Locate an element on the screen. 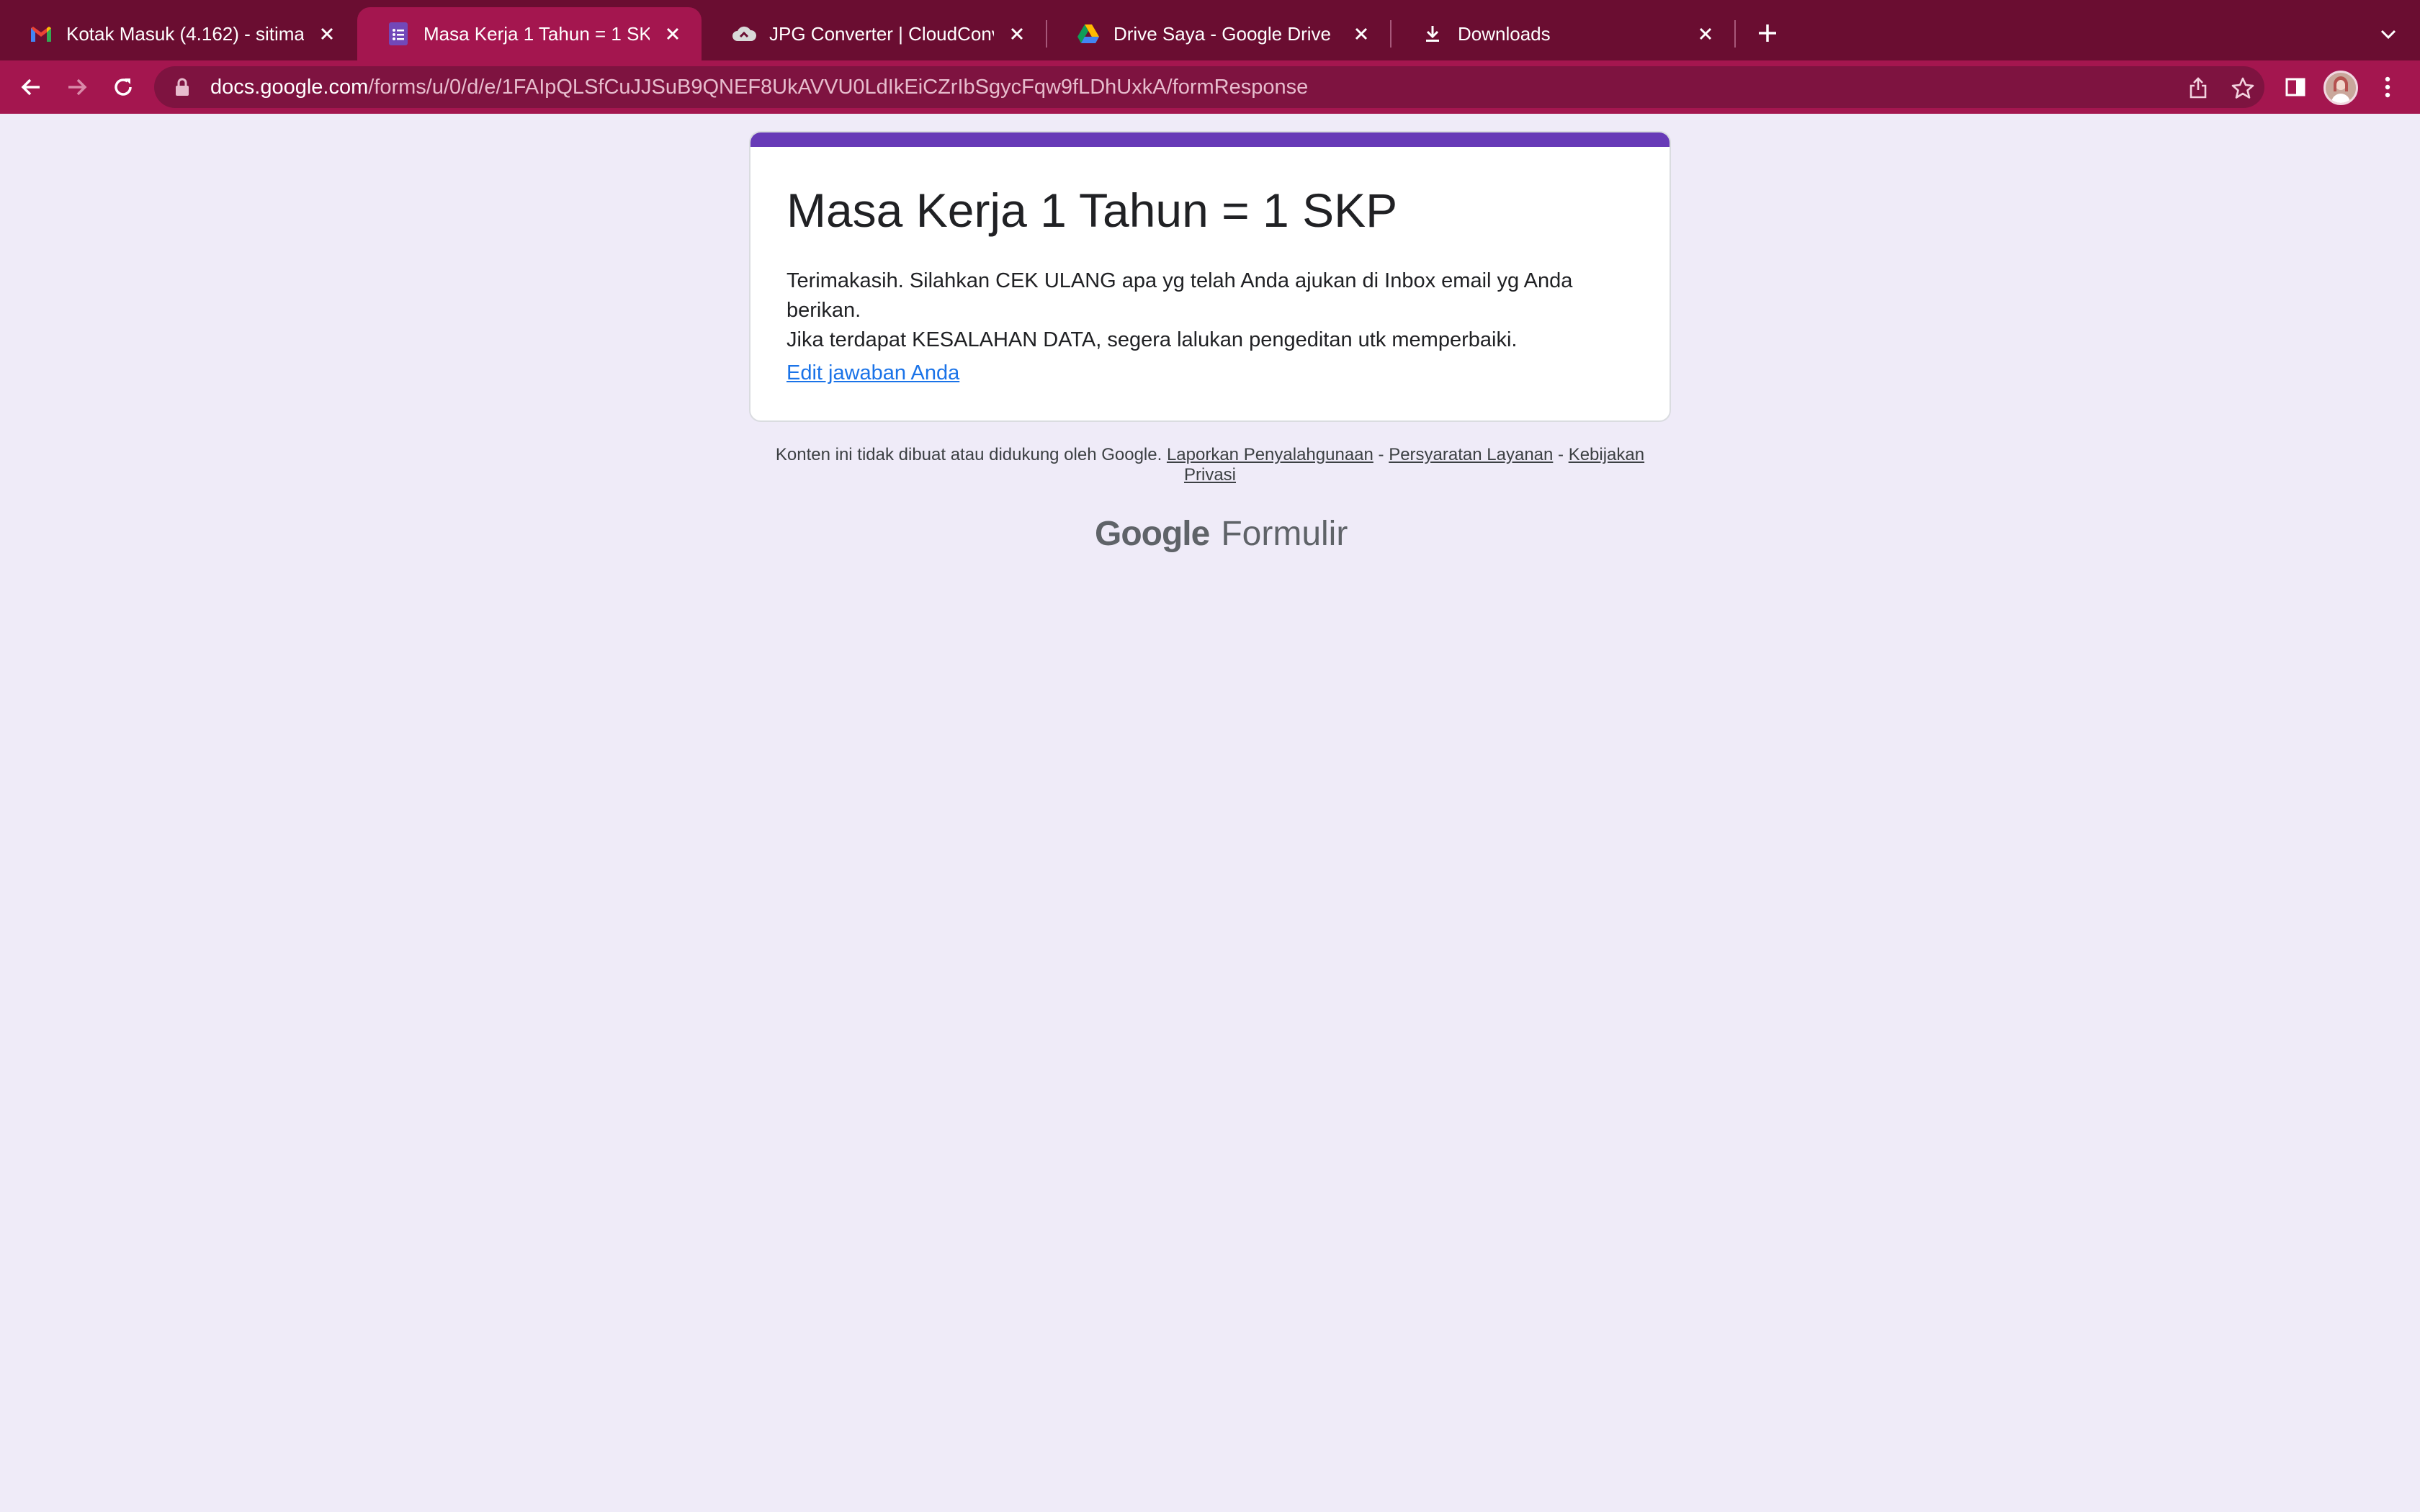 This screenshot has width=2420, height=1512. arrow-left-icon is located at coordinates (30, 87).